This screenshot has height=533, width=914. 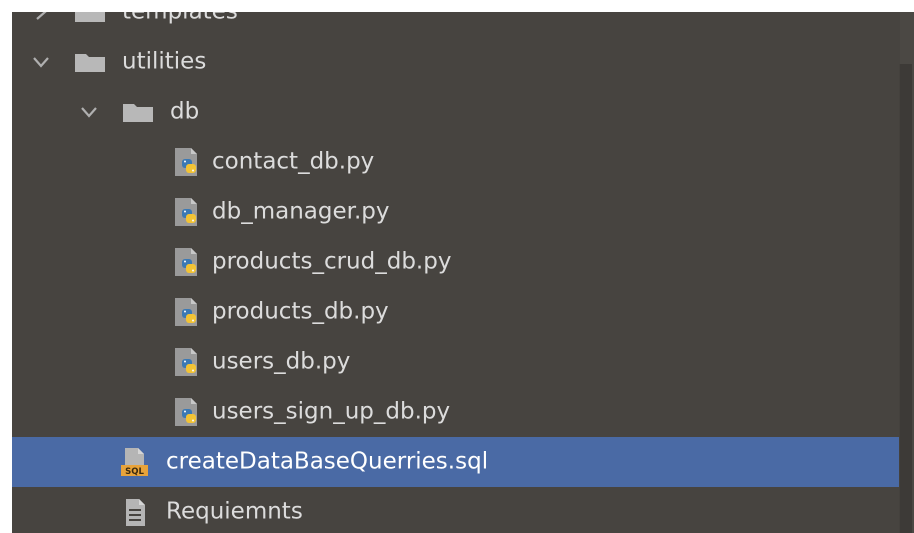 What do you see at coordinates (457, 262) in the screenshot?
I see `tree-item-products-crud-db-py: products_crud_db.py` at bounding box center [457, 262].